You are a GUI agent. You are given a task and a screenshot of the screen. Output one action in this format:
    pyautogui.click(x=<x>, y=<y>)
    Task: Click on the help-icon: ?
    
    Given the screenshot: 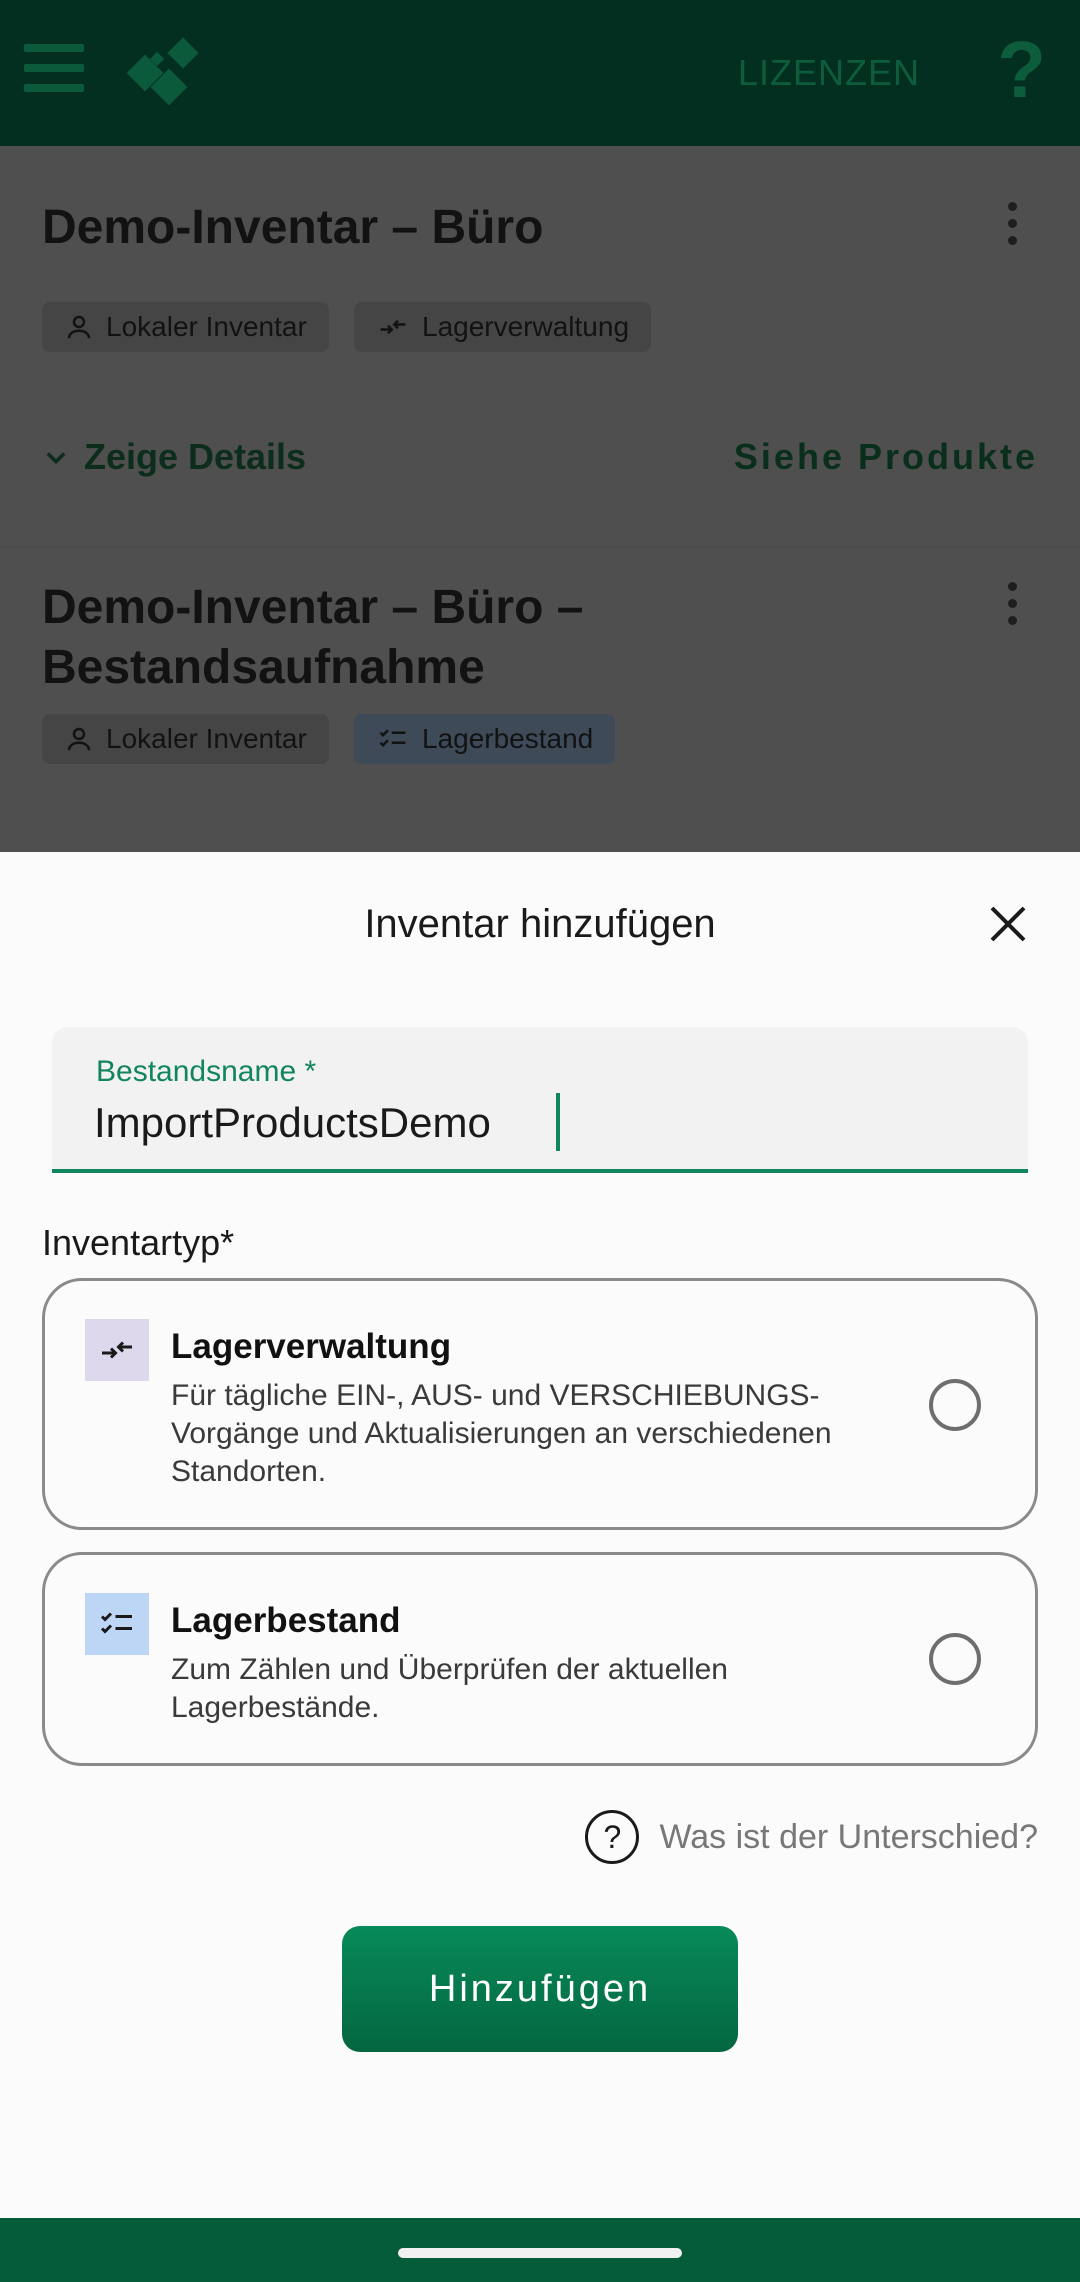 What is the action you would take?
    pyautogui.click(x=1021, y=70)
    